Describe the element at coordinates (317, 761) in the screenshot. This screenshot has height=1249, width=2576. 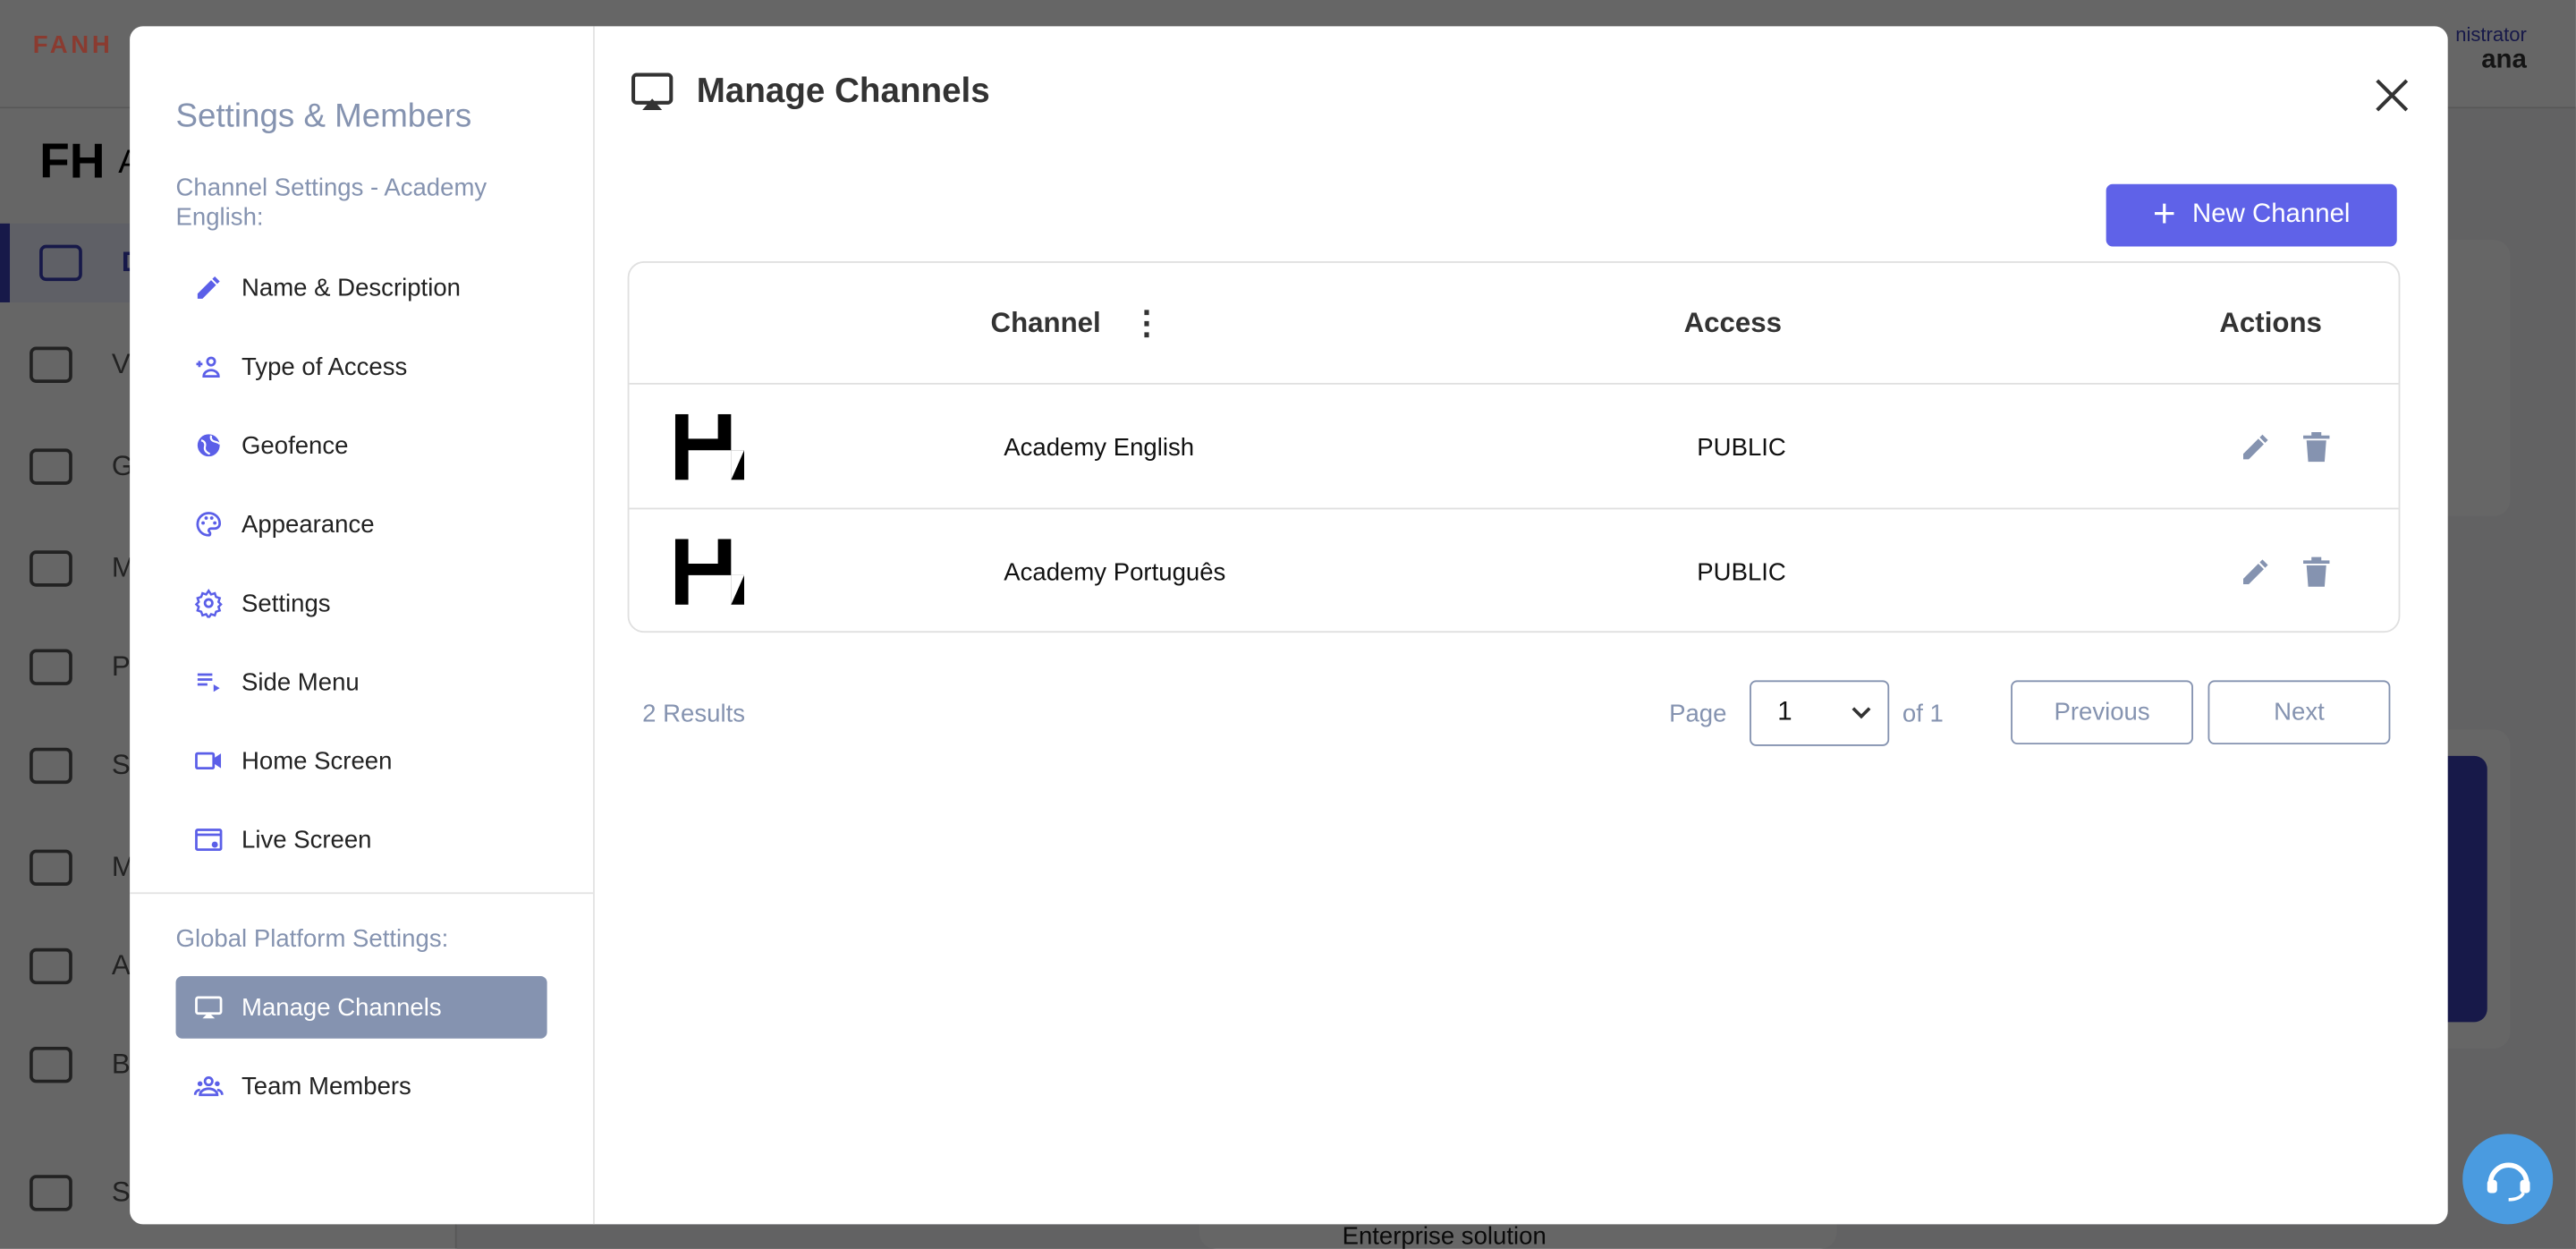
I see `sidebar-item-label: Home Screen` at that location.